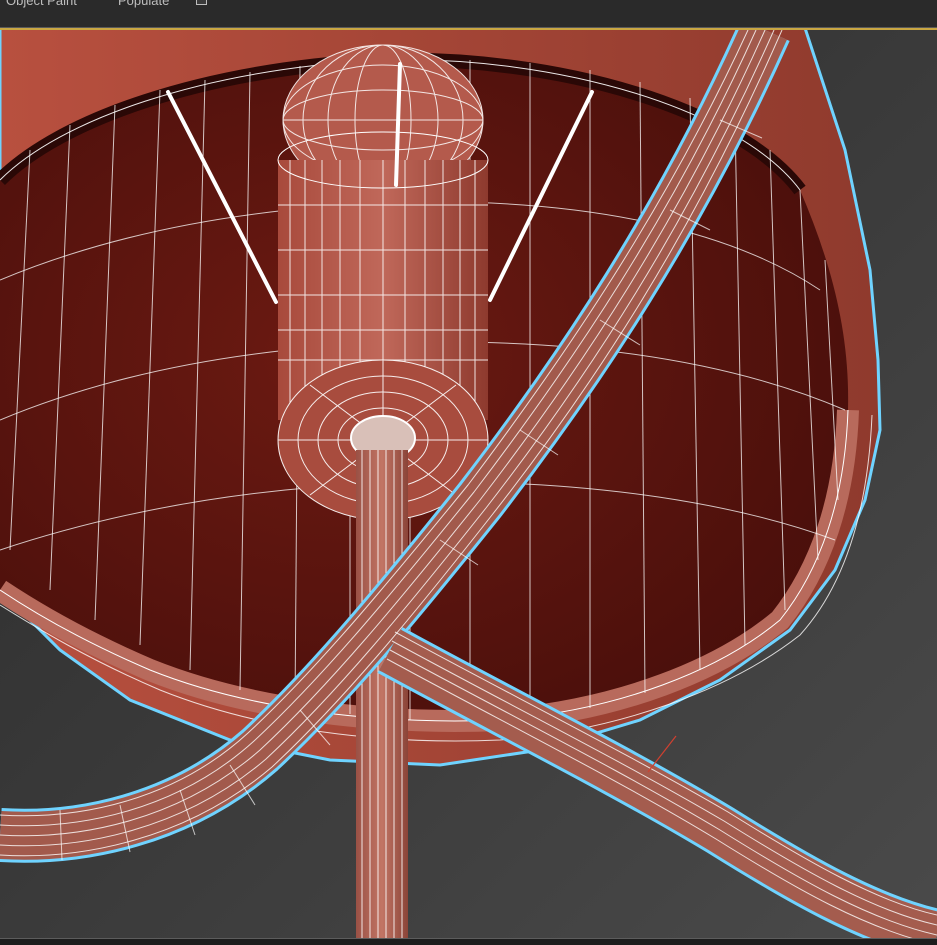 This screenshot has height=945, width=937. What do you see at coordinates (382, 695) in the screenshot?
I see `lamp-stem` at bounding box center [382, 695].